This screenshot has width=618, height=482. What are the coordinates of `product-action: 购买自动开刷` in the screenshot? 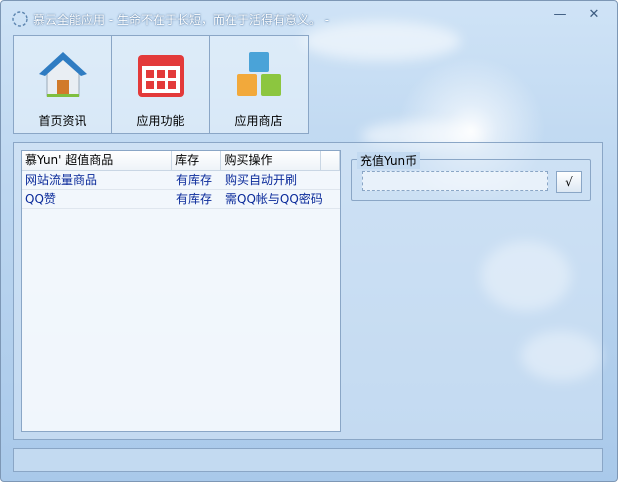 It's located at (261, 180).